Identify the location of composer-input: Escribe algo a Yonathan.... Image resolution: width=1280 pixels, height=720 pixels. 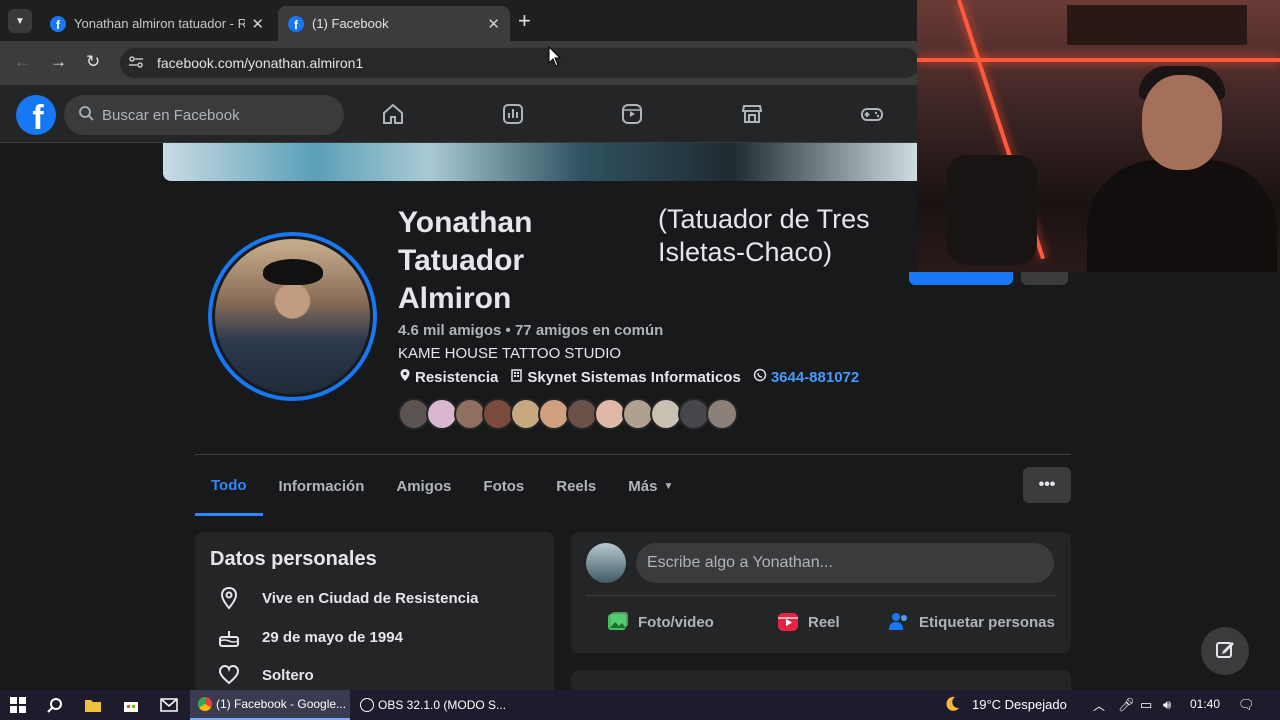
(845, 563).